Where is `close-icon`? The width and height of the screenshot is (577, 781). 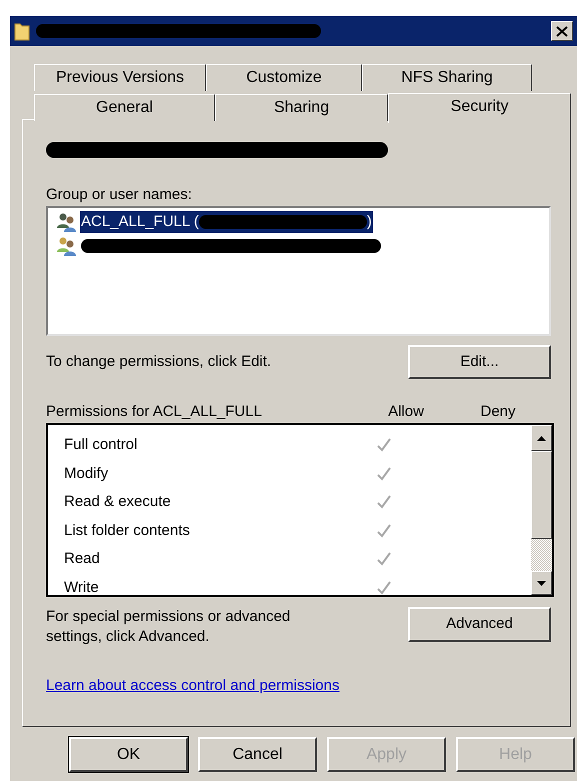 close-icon is located at coordinates (562, 31).